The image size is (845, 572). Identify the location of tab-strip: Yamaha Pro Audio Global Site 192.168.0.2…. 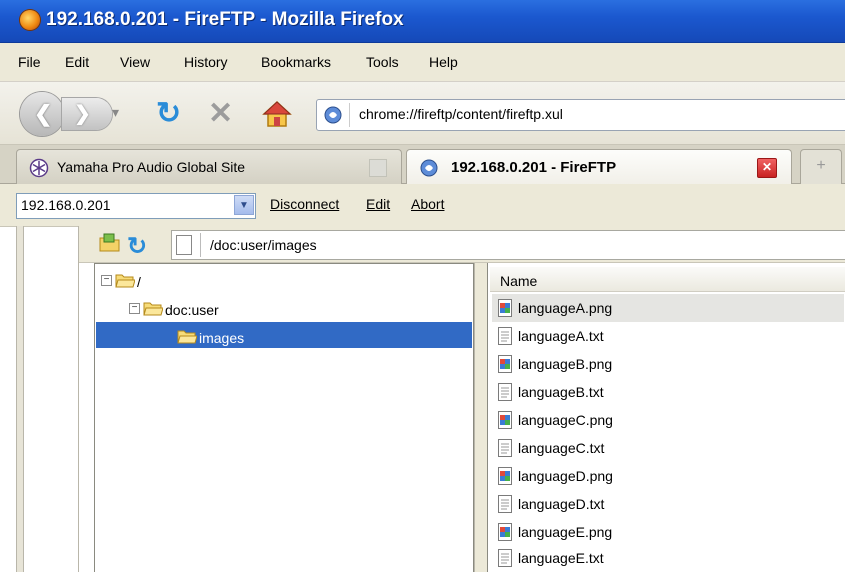
(422, 165).